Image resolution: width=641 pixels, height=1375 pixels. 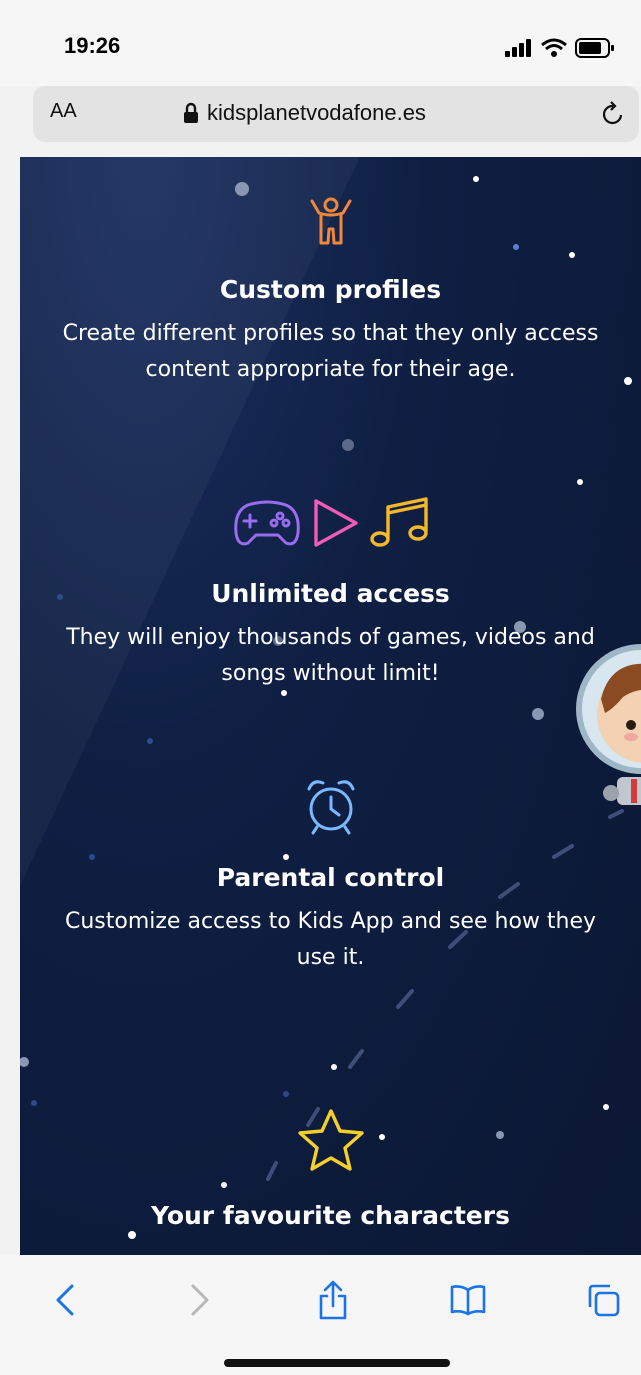 I want to click on wifi-icon, so click(x=554, y=47).